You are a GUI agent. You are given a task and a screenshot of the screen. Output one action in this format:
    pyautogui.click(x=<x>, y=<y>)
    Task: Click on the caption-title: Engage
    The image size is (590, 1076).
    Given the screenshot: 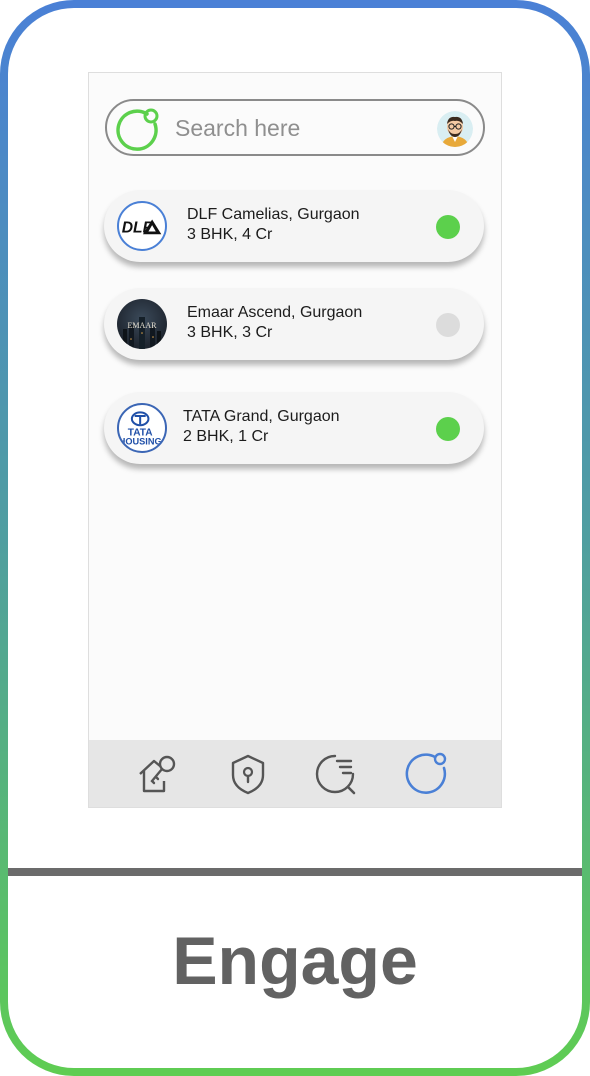 What is the action you would take?
    pyautogui.click(x=295, y=961)
    